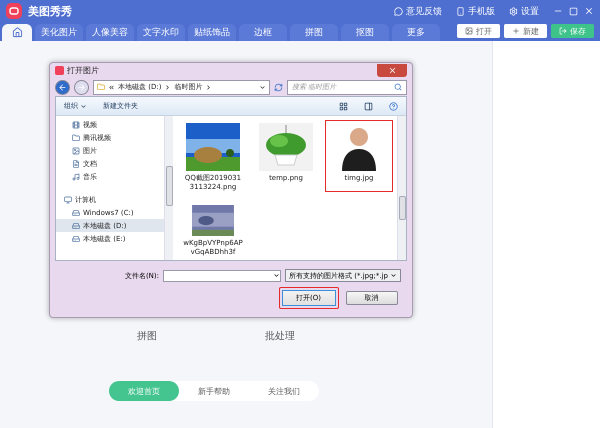 This screenshot has height=428, width=600. I want to click on app-title: 美图秀秀, so click(50, 11).